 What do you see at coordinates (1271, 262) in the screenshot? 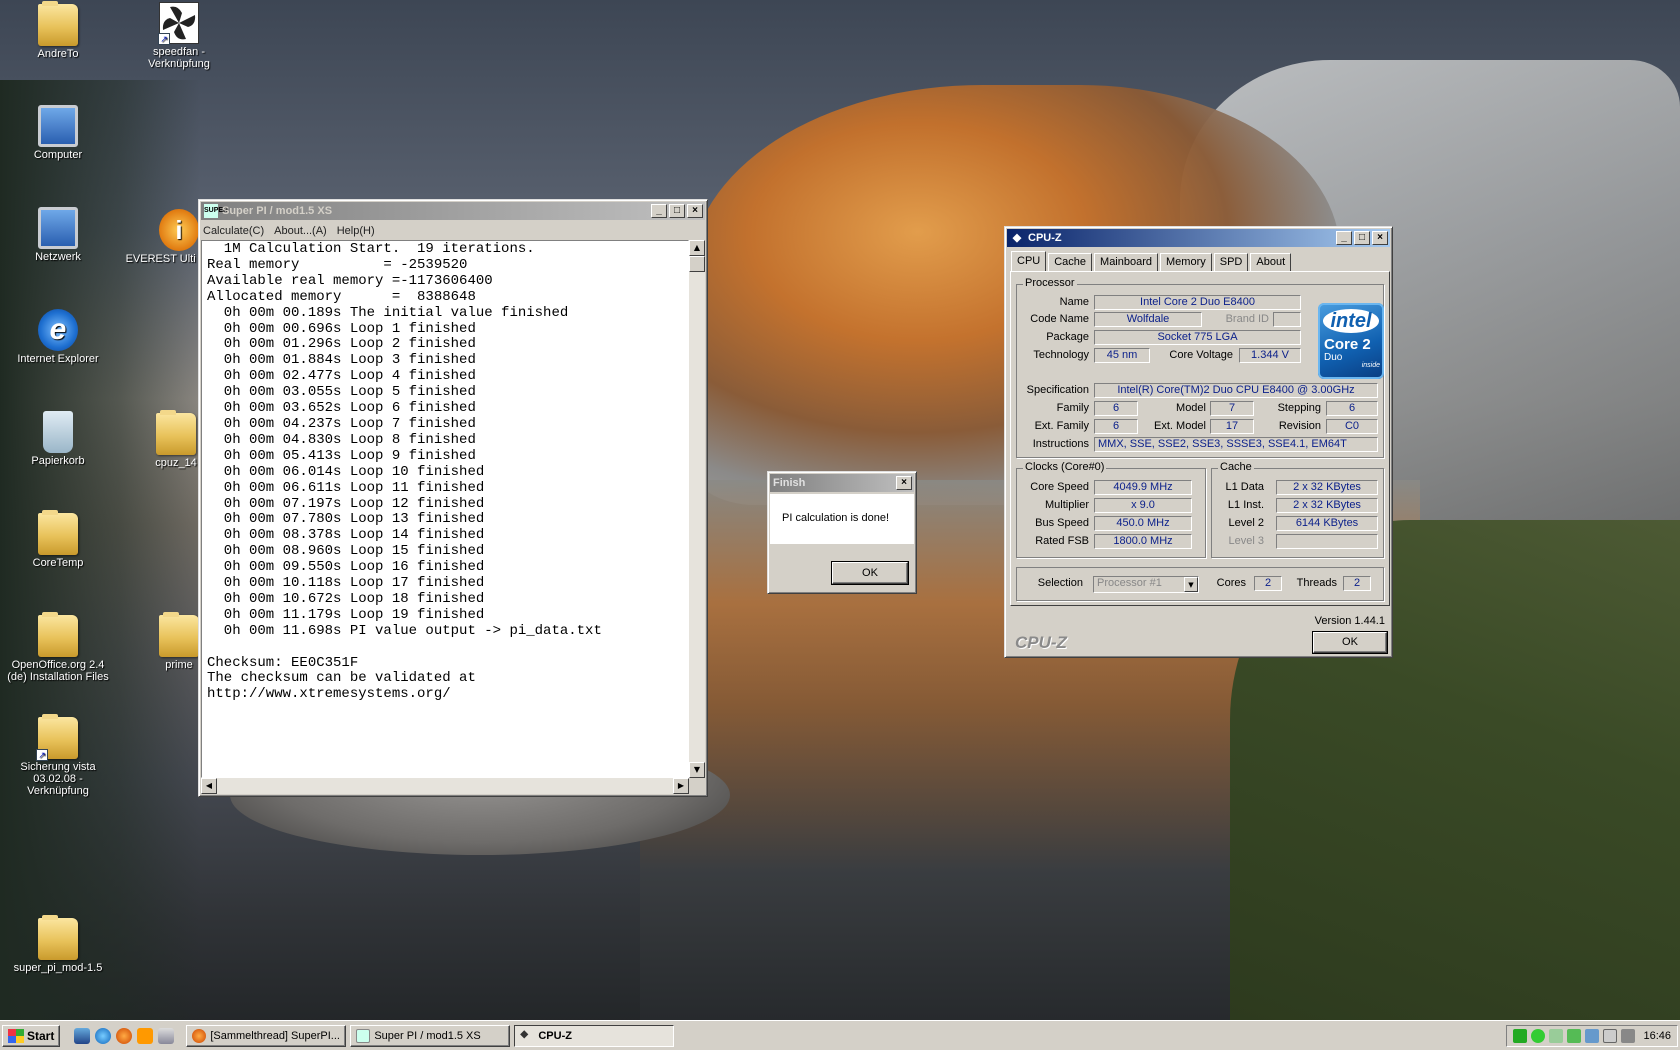
I see `tab-about: About` at bounding box center [1271, 262].